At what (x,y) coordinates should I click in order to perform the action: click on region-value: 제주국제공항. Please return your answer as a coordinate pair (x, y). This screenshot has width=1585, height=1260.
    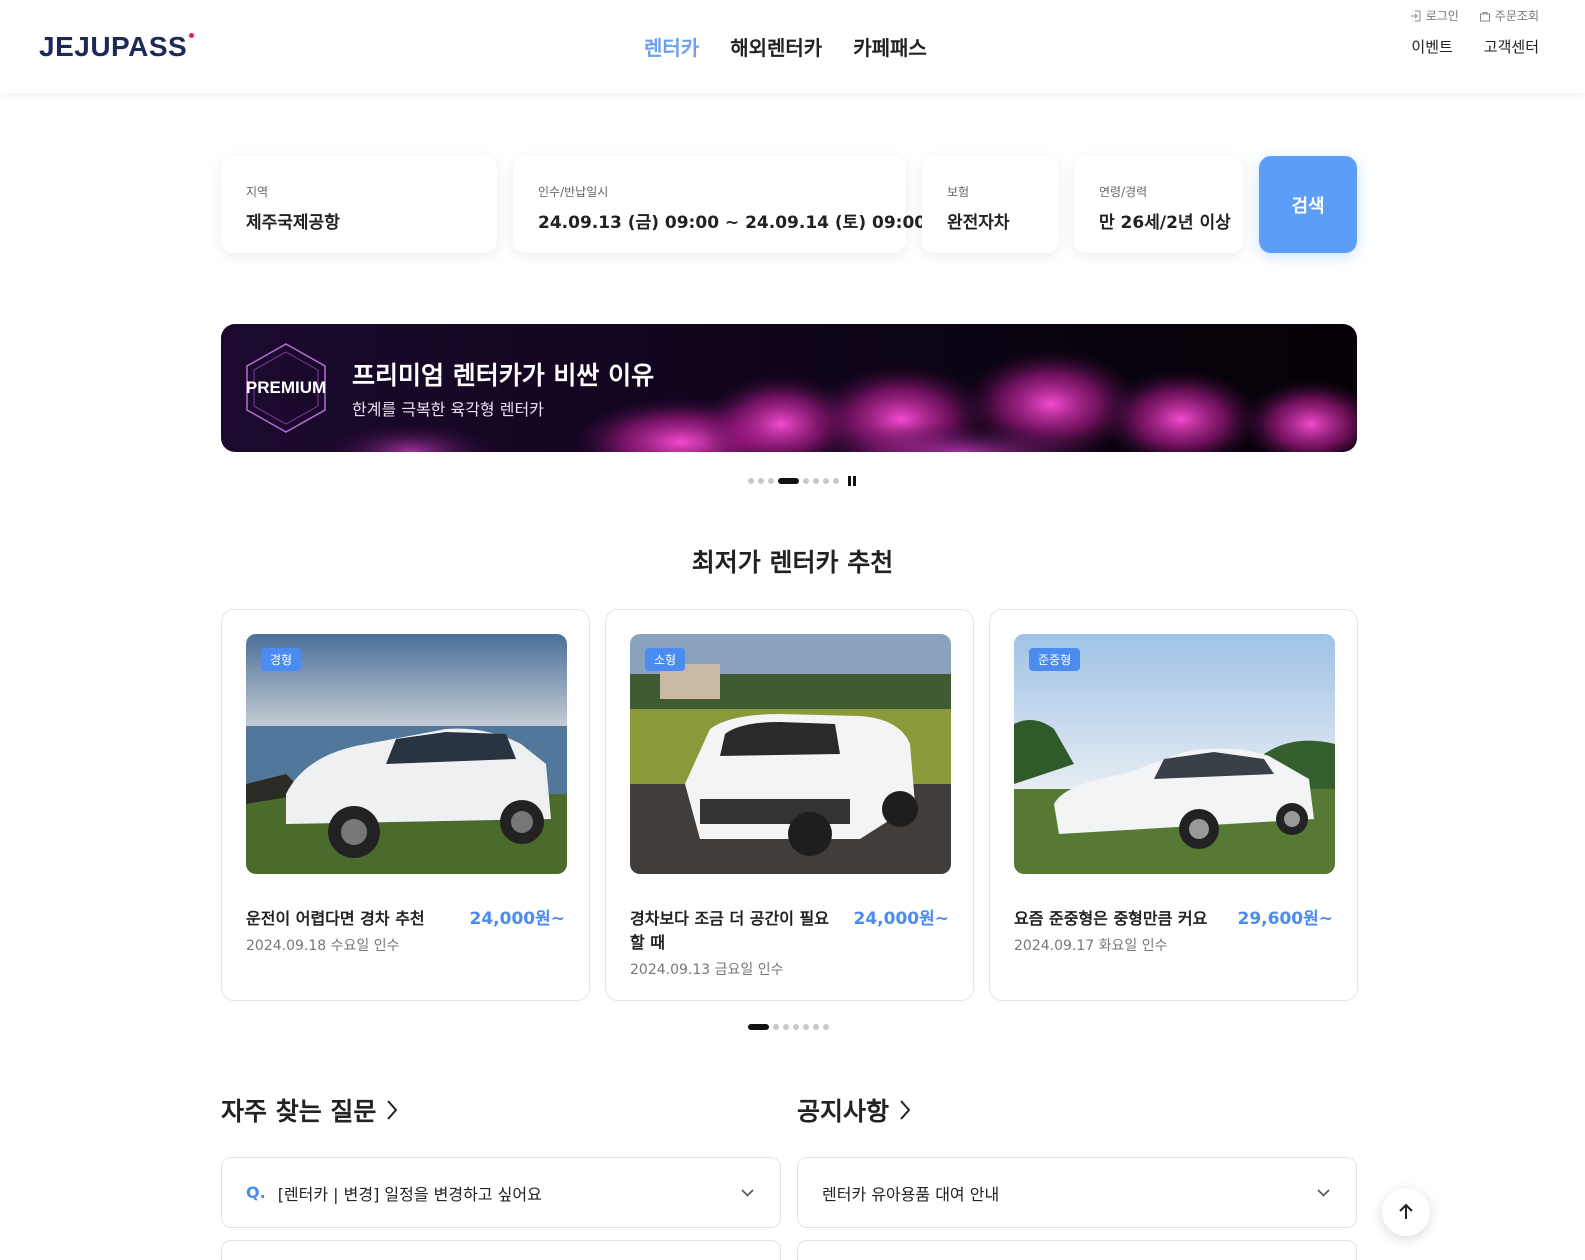
    Looking at the image, I should click on (293, 223).